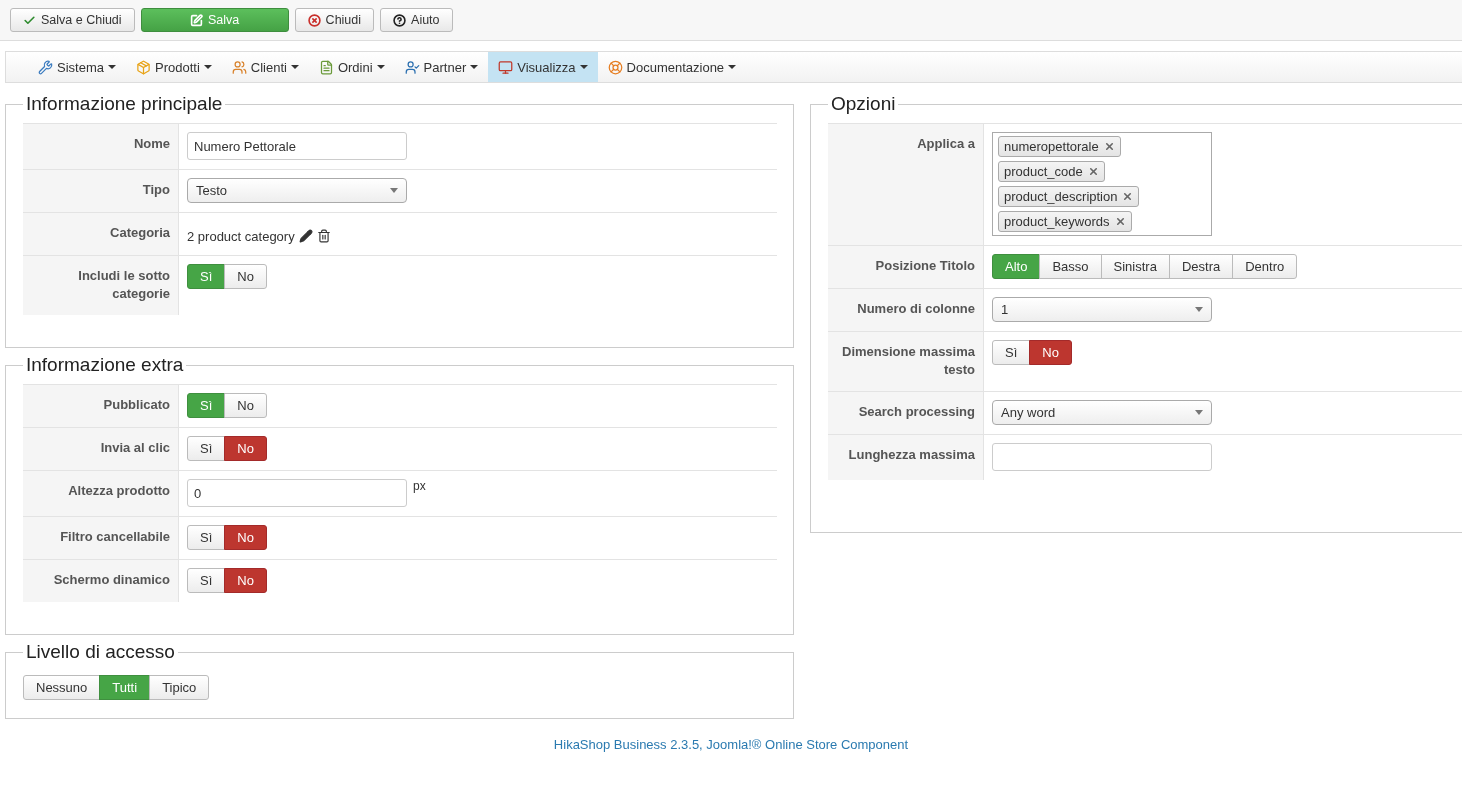  Describe the element at coordinates (419, 486) in the screenshot. I see `unit-label: px` at that location.